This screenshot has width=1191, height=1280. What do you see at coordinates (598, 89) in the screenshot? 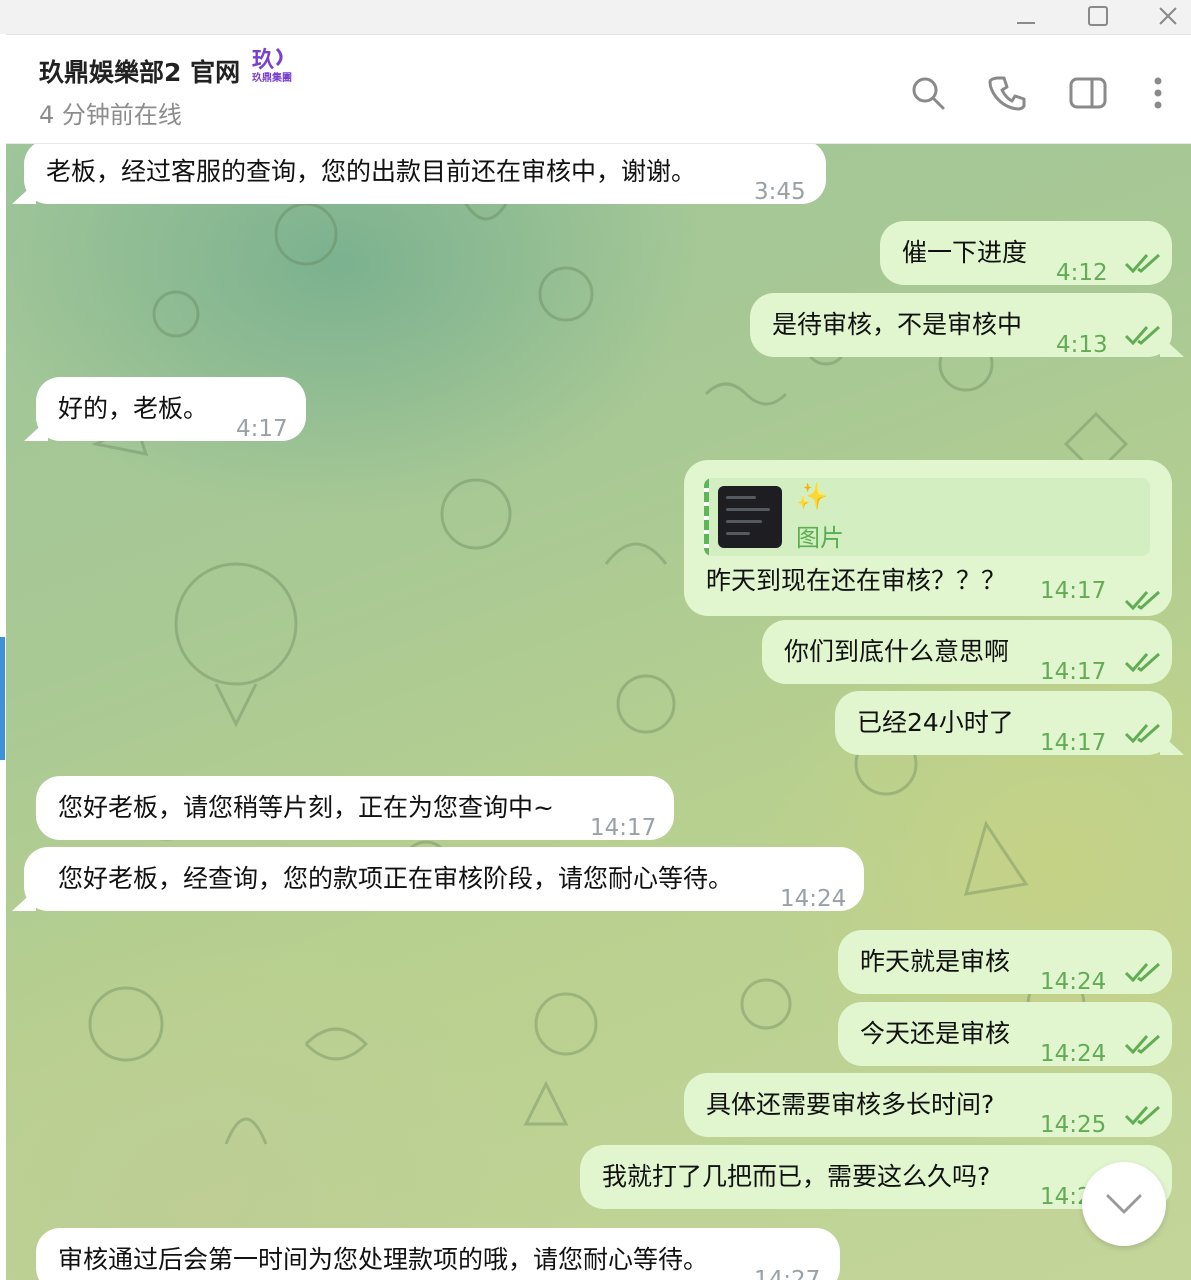
I see `chat-header: 玖鼎娛樂部2 官网 玖 玖鼎集團 4 分钟前在线` at bounding box center [598, 89].